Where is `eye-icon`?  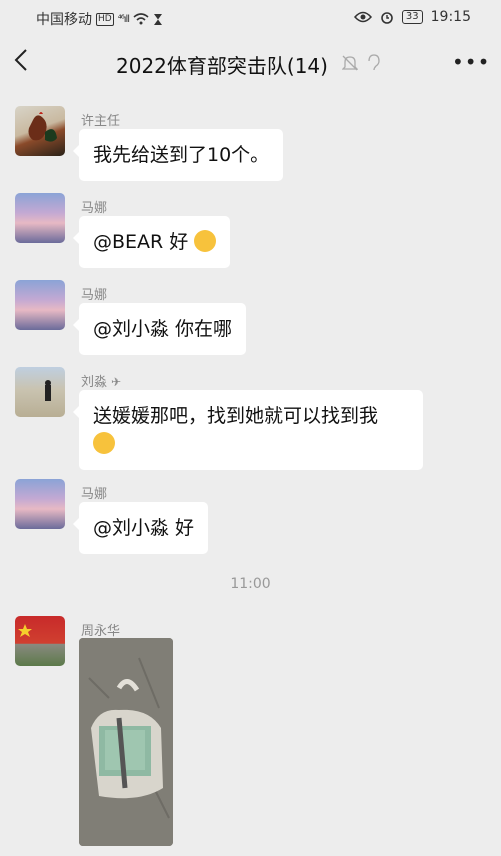 eye-icon is located at coordinates (362, 17).